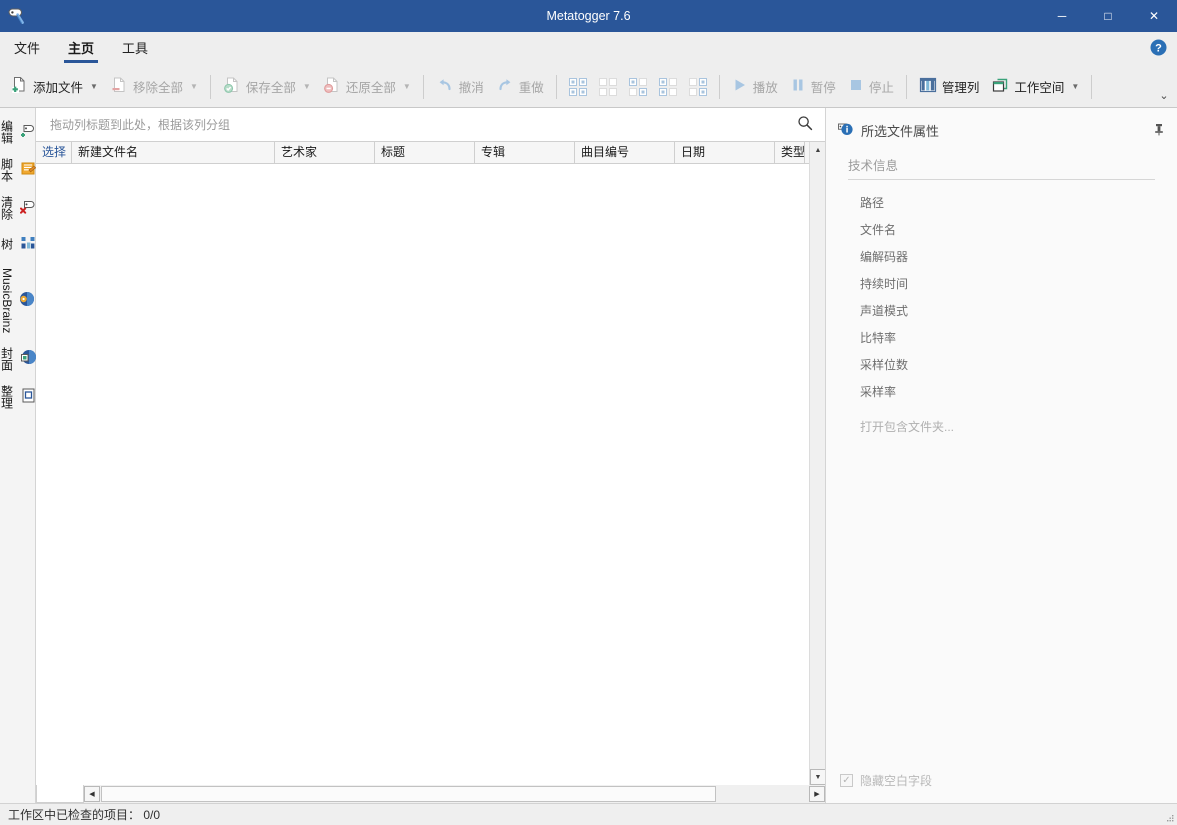  I want to click on manage-columns-button: 管理列, so click(949, 87).